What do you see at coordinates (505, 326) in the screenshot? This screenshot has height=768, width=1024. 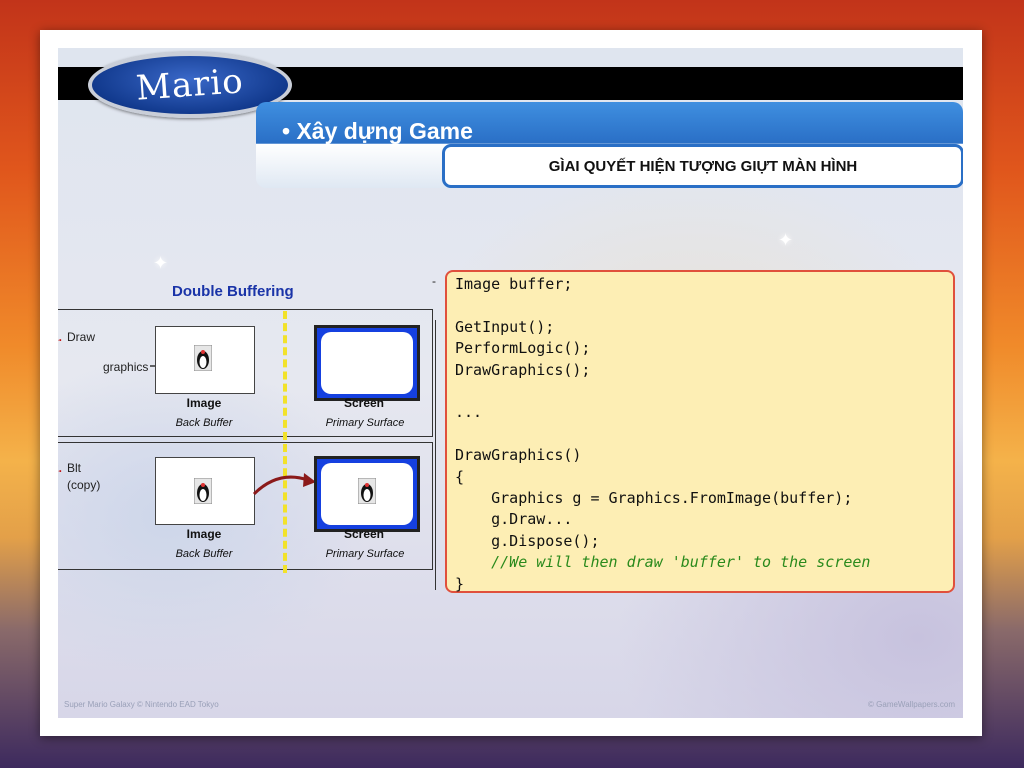 I see `code-line: GetInput();` at bounding box center [505, 326].